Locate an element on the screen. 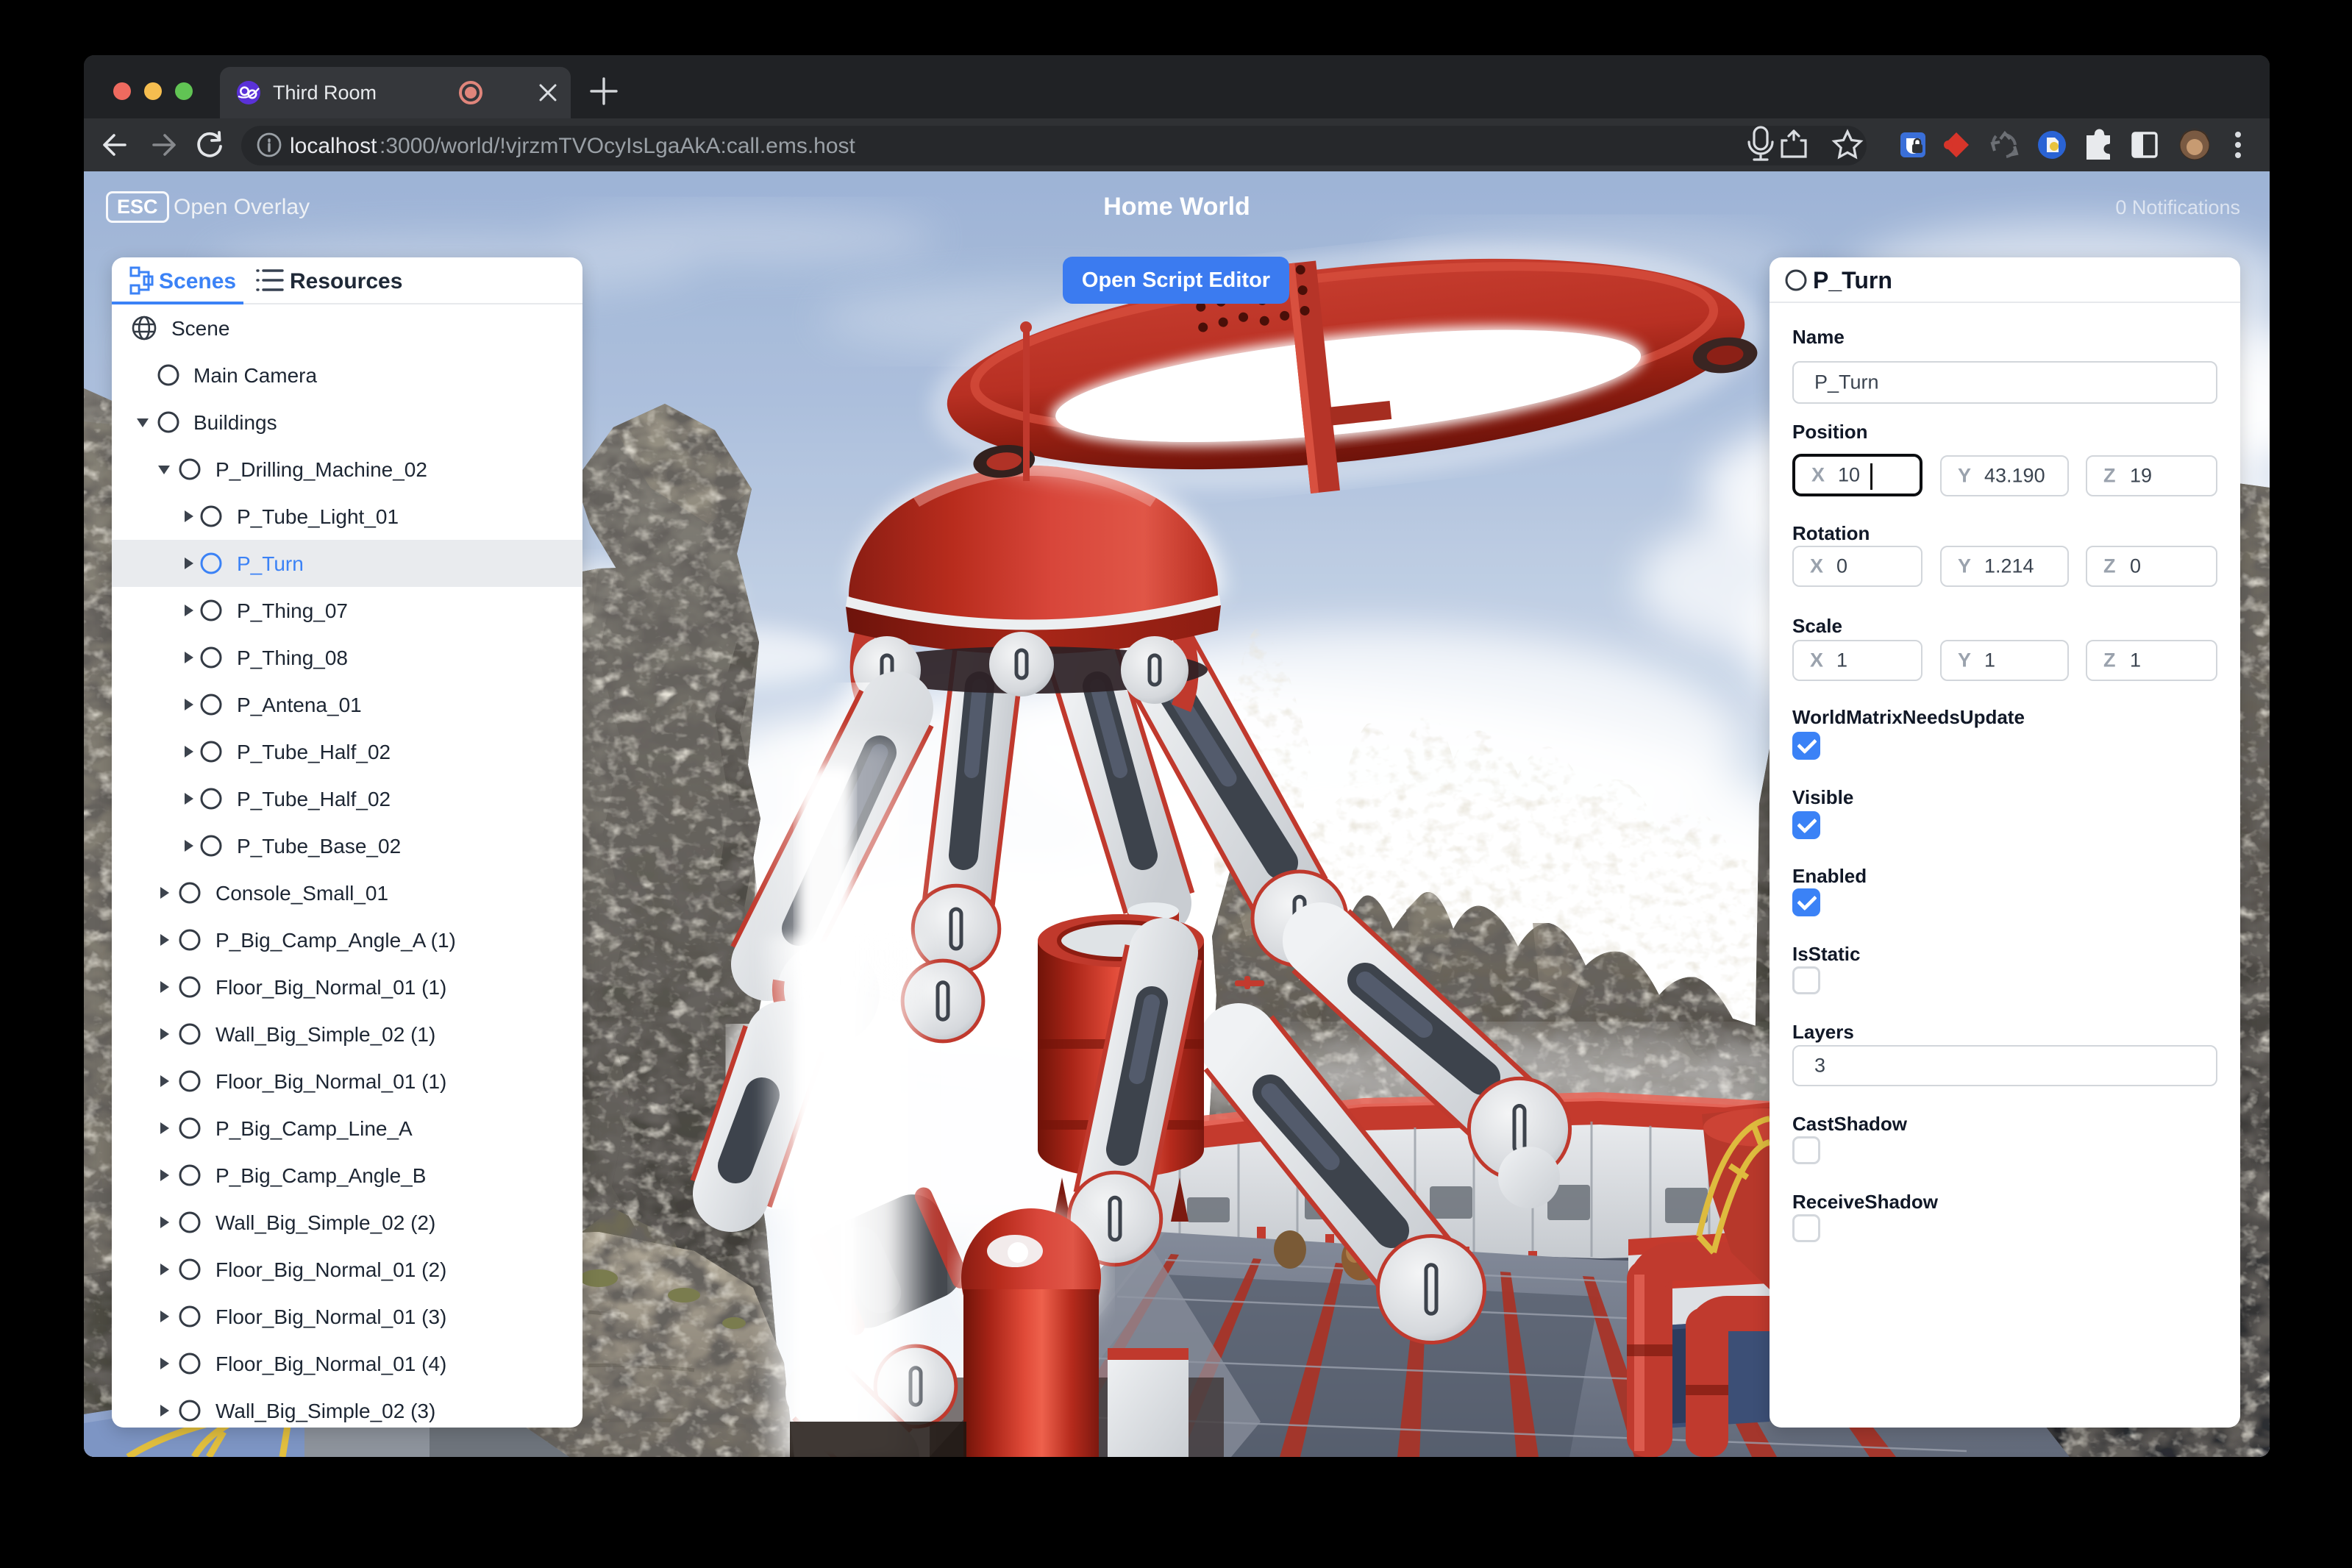  svg-text: Resources is located at coordinates (346, 281).